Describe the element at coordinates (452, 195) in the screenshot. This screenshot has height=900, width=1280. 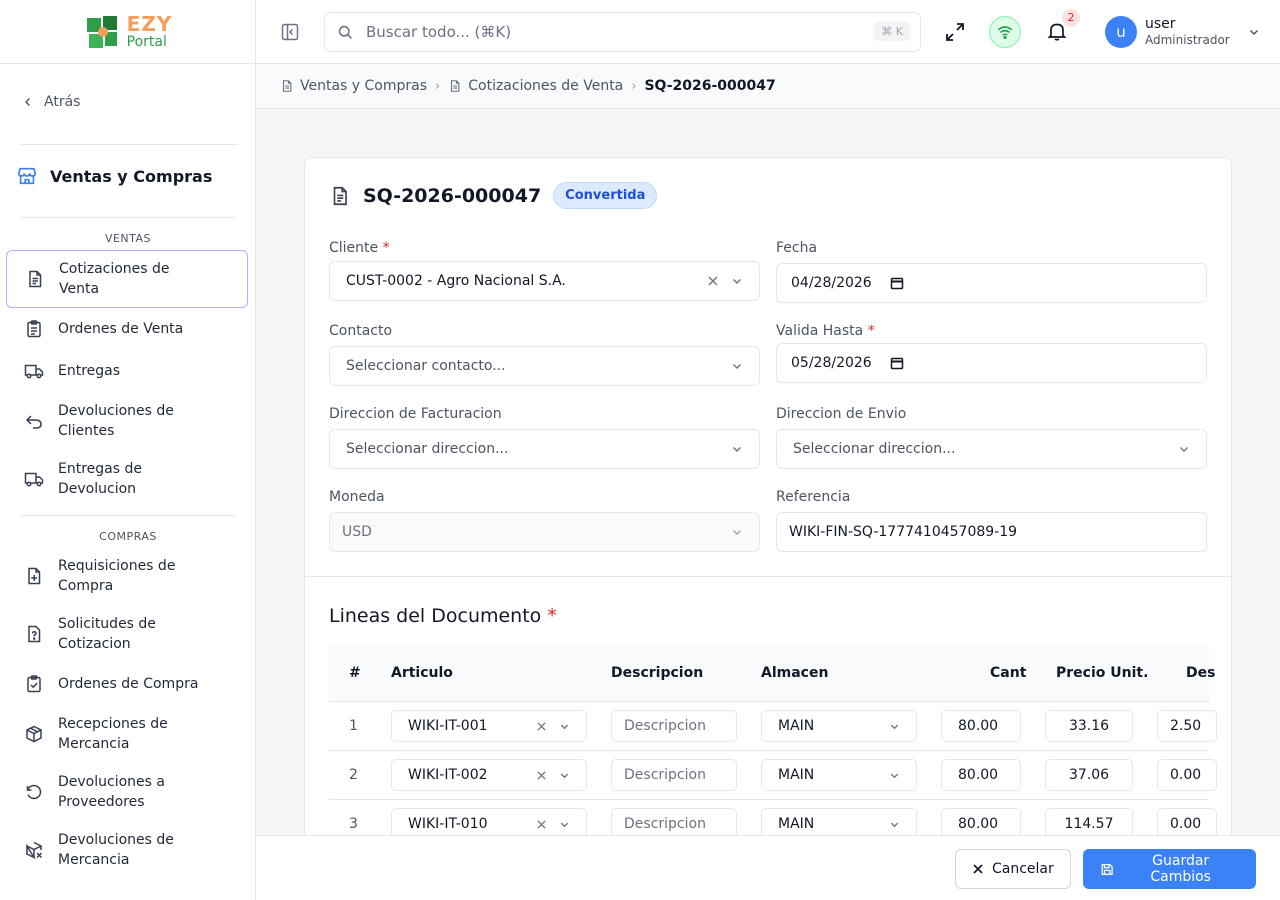
I see `page-title: SQ-2026-000047` at that location.